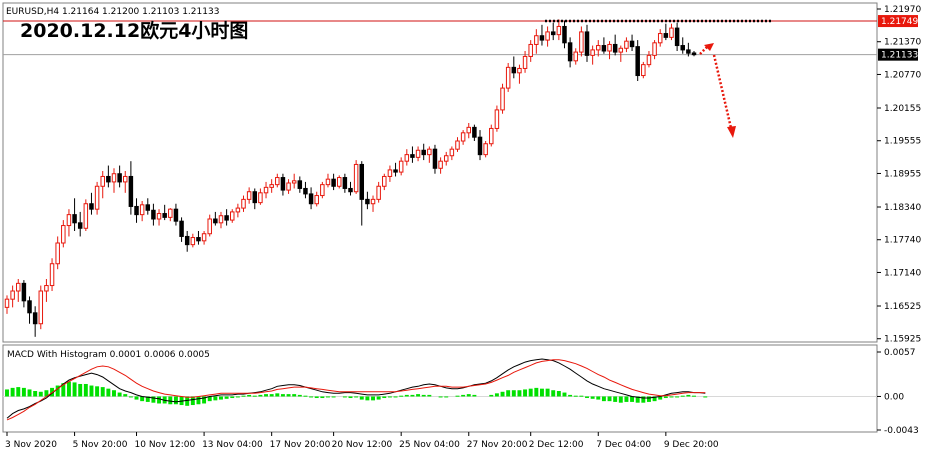 The image size is (925, 459). I want to click on time-tick-label: 2 Dec 12:00, so click(556, 445).